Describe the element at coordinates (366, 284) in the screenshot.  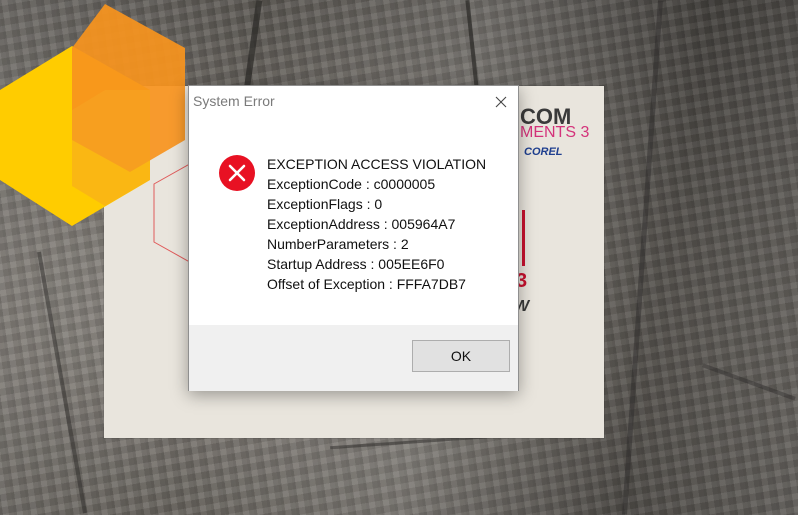
I see `error-message-line: Offset of Exception : FFFA7DB7` at that location.